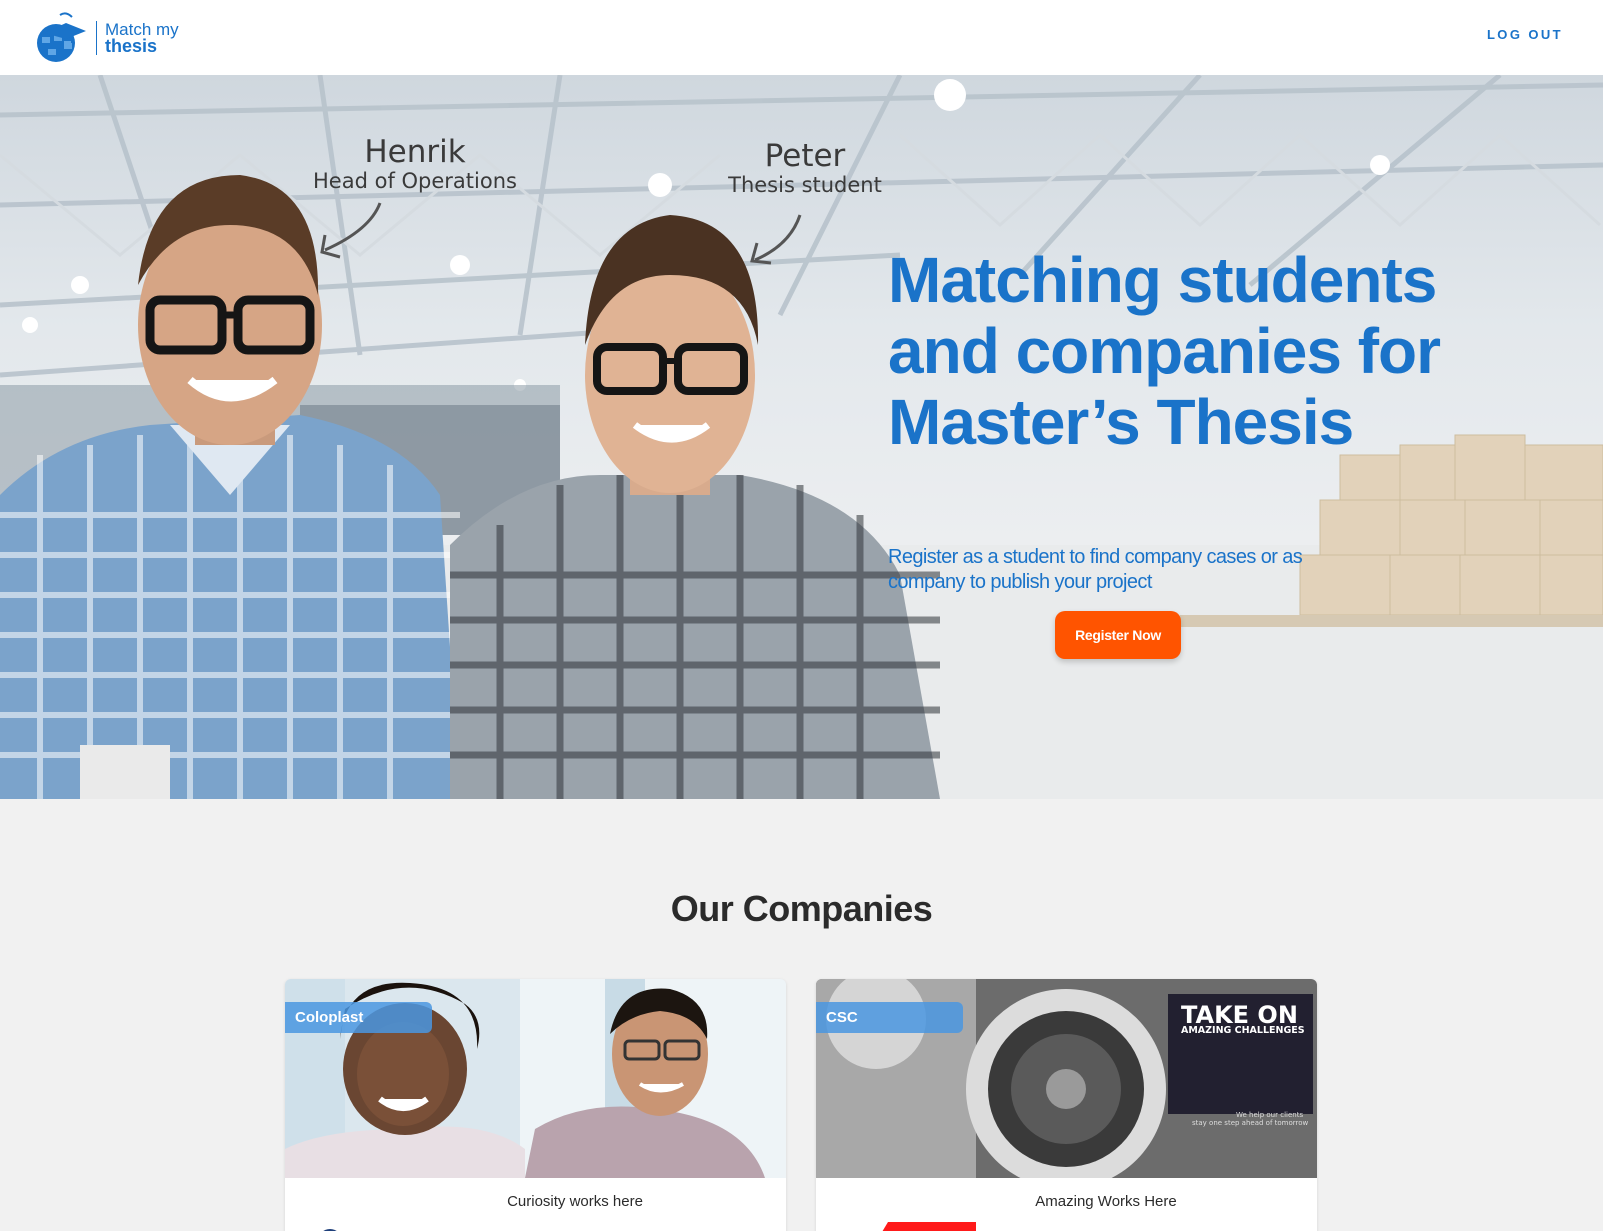  Describe the element at coordinates (1525, 34) in the screenshot. I see `logout-link: LOG OUT` at that location.